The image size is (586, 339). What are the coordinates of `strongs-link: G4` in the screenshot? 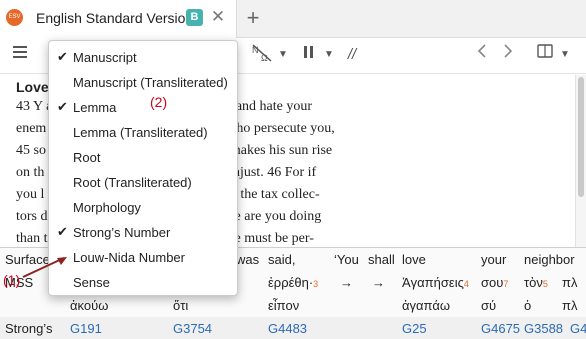 It's located at (578, 328).